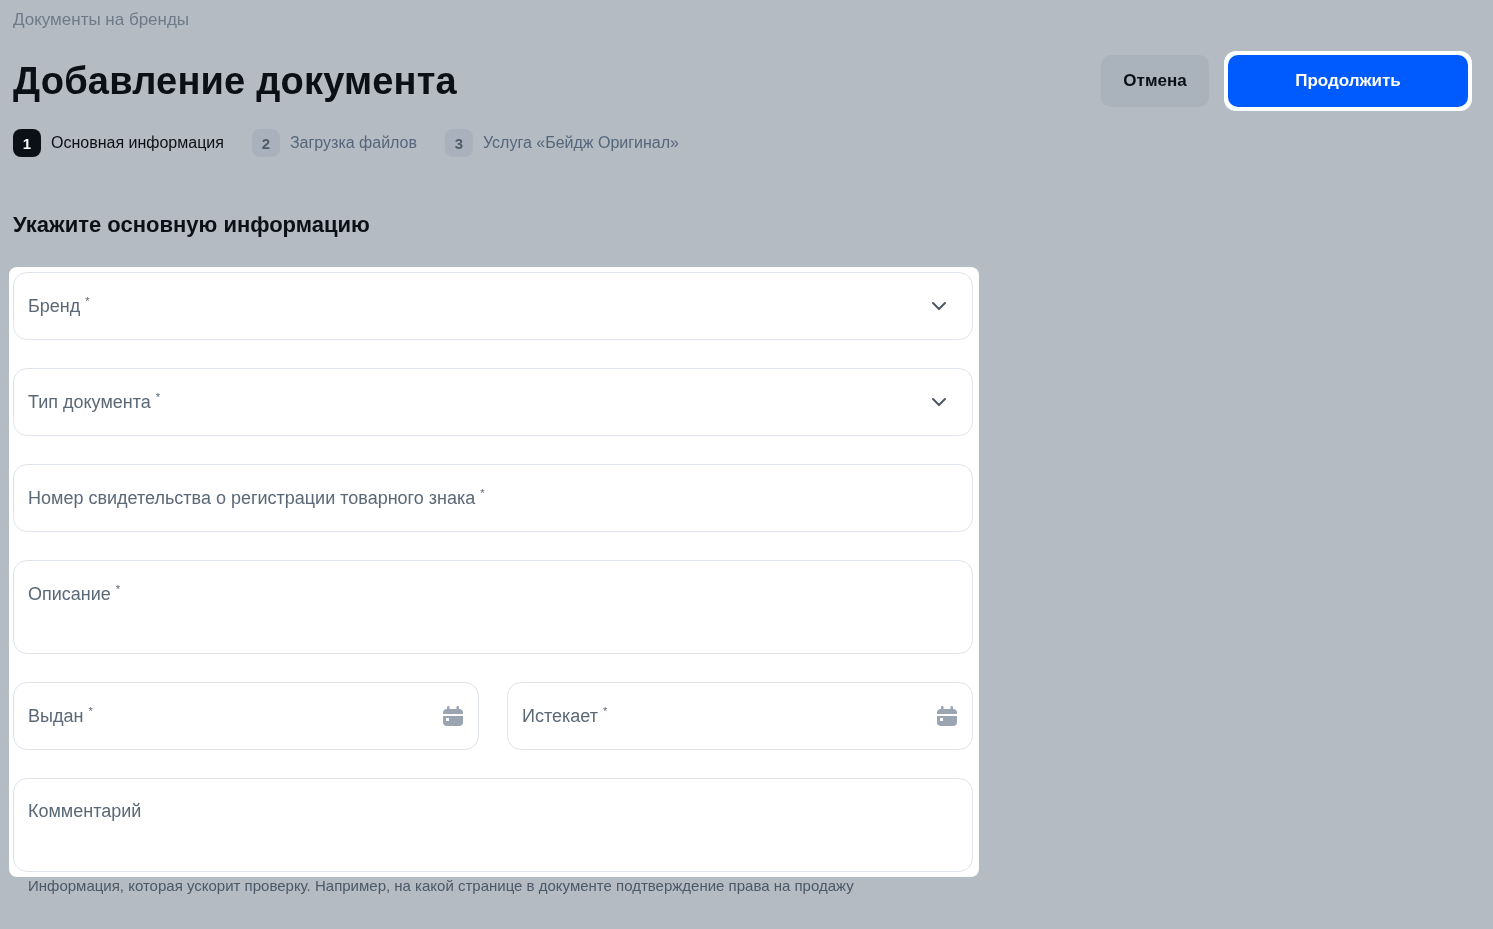  Describe the element at coordinates (493, 306) in the screenshot. I see `select-field: Бренд $^{*}$` at that location.